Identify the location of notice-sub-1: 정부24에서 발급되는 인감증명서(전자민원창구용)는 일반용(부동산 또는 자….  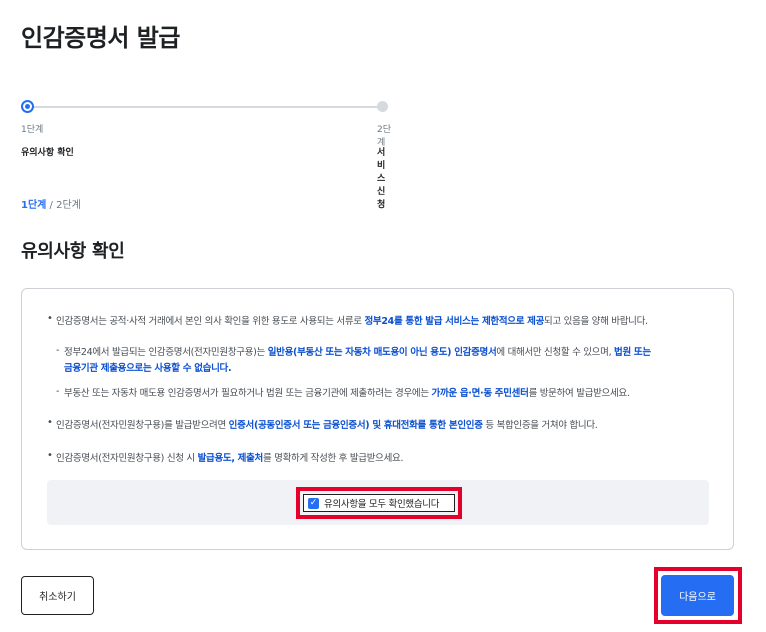
(389, 361).